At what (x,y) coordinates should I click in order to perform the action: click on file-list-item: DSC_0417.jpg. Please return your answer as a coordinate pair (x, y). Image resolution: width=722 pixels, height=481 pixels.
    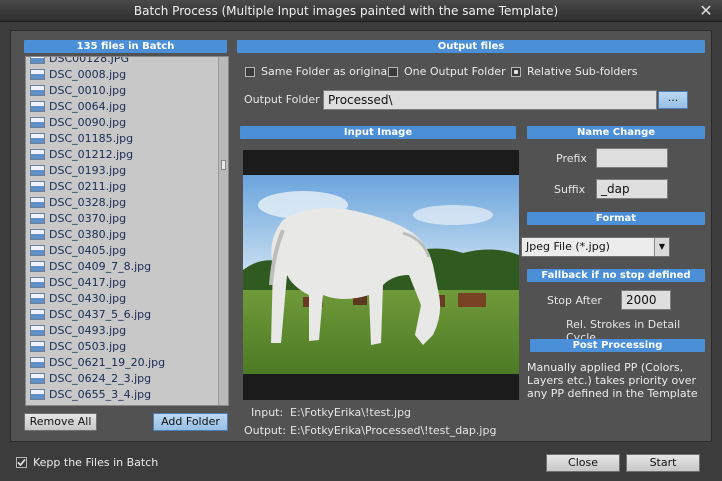
    Looking at the image, I should click on (122, 282).